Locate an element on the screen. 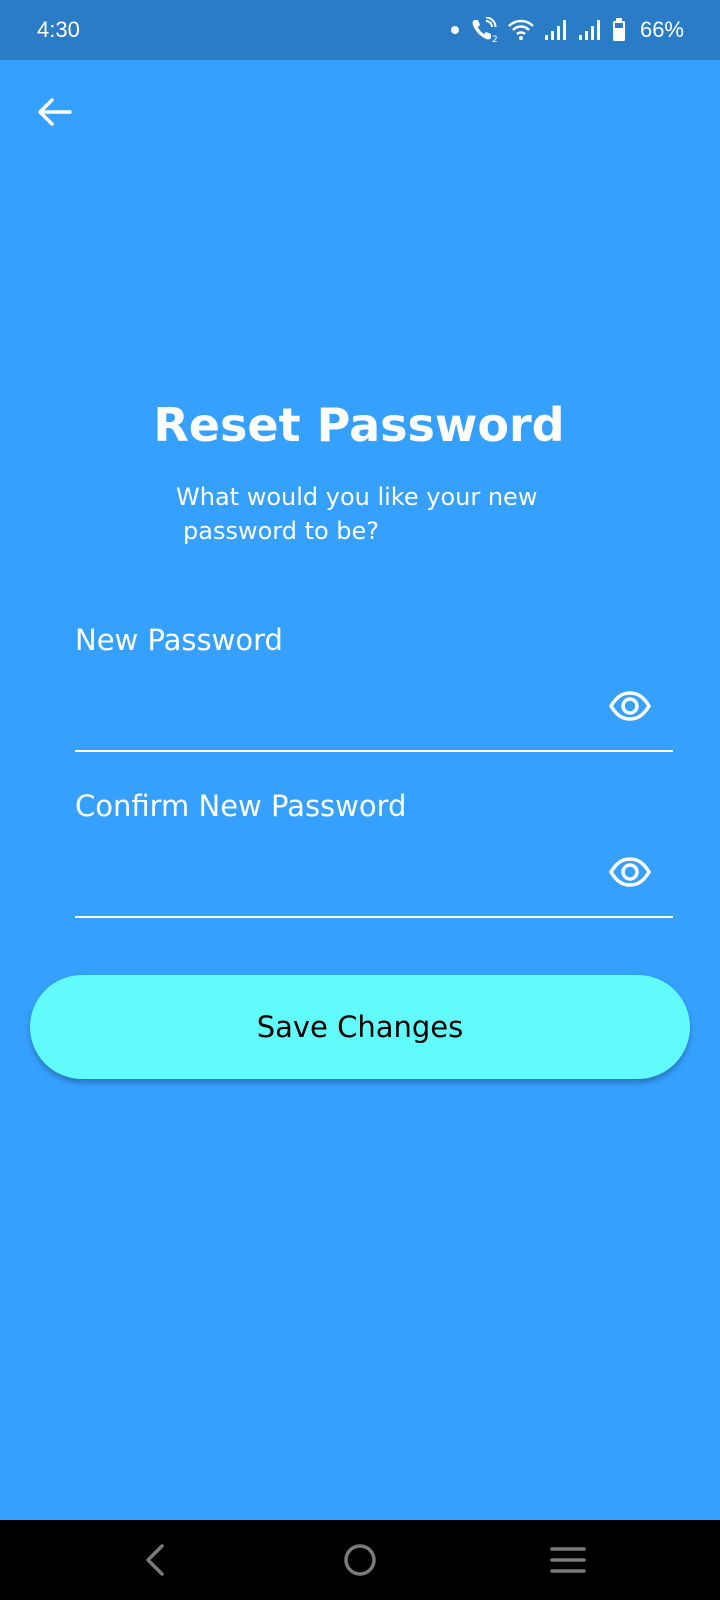  new-password-field: New Password is located at coordinates (374, 688).